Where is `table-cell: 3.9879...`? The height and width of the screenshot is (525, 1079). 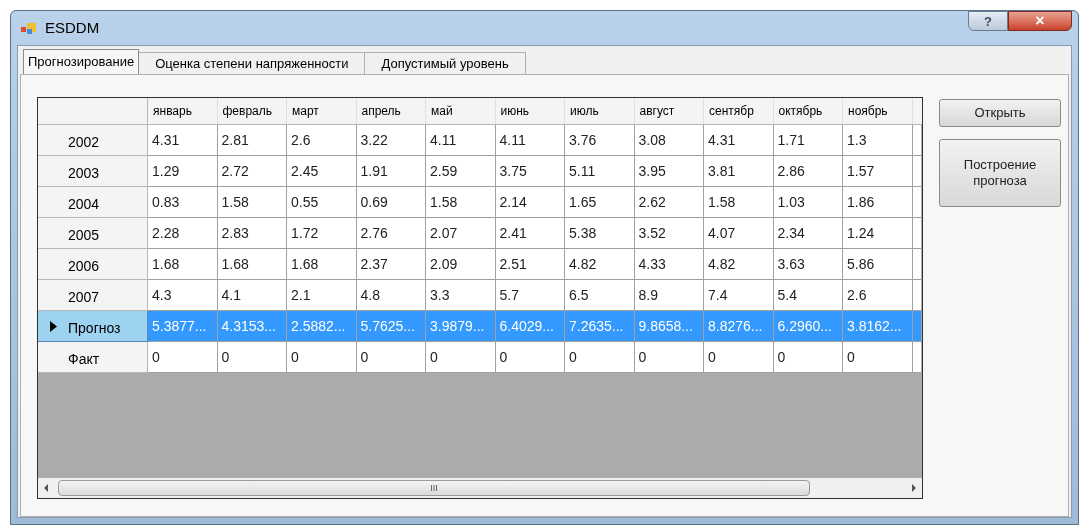
table-cell: 3.9879... is located at coordinates (461, 326).